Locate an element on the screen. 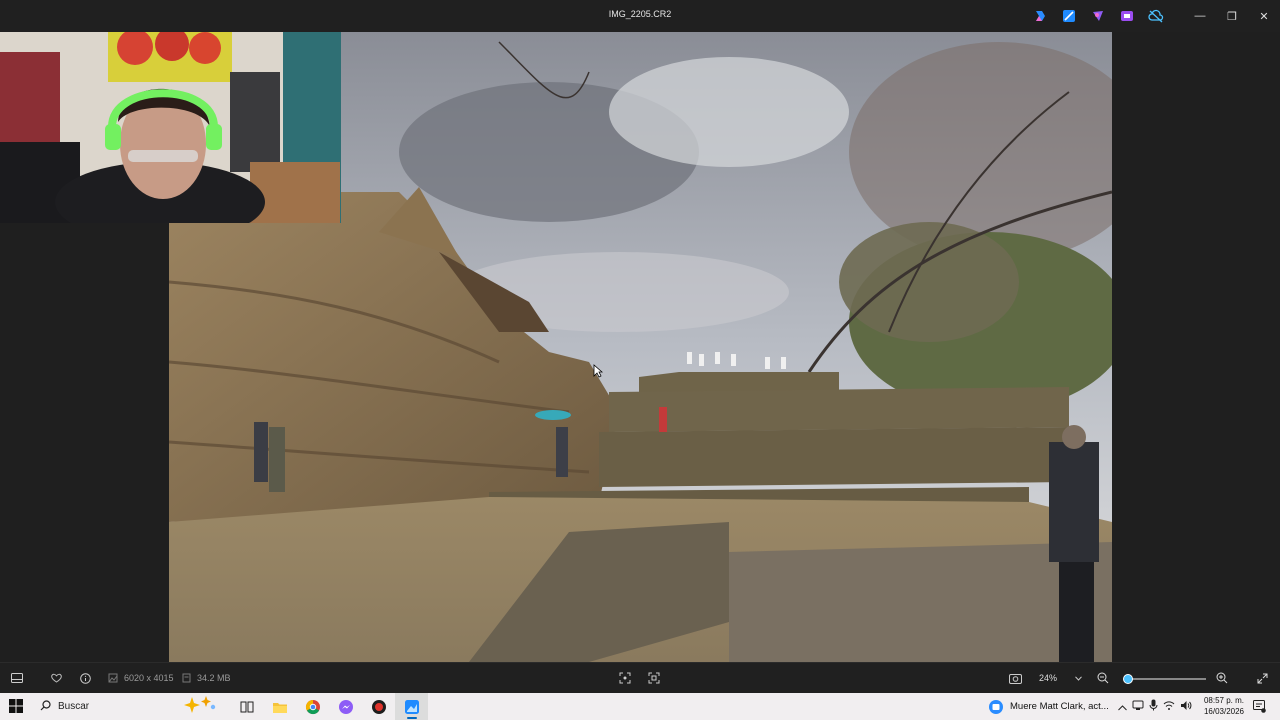 The height and width of the screenshot is (720, 1280). viewer-toolbar: 6020 x 4015 34.2 MB 24% is located at coordinates (640, 678).